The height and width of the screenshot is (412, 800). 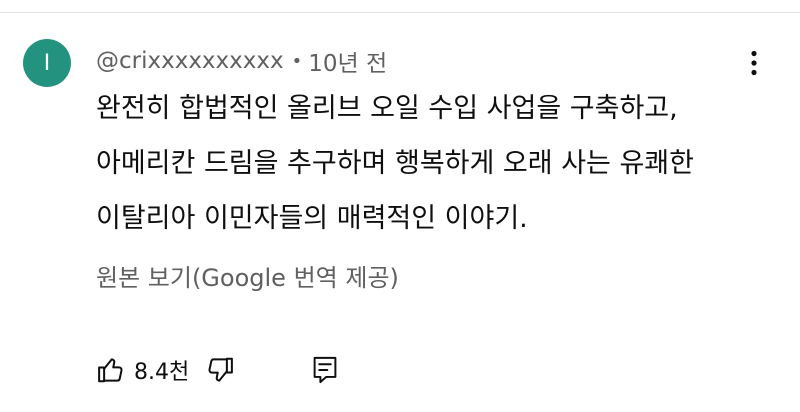 I want to click on comment-line: 이탈리아 이민자들의 매력적인 이야기., so click(x=312, y=218).